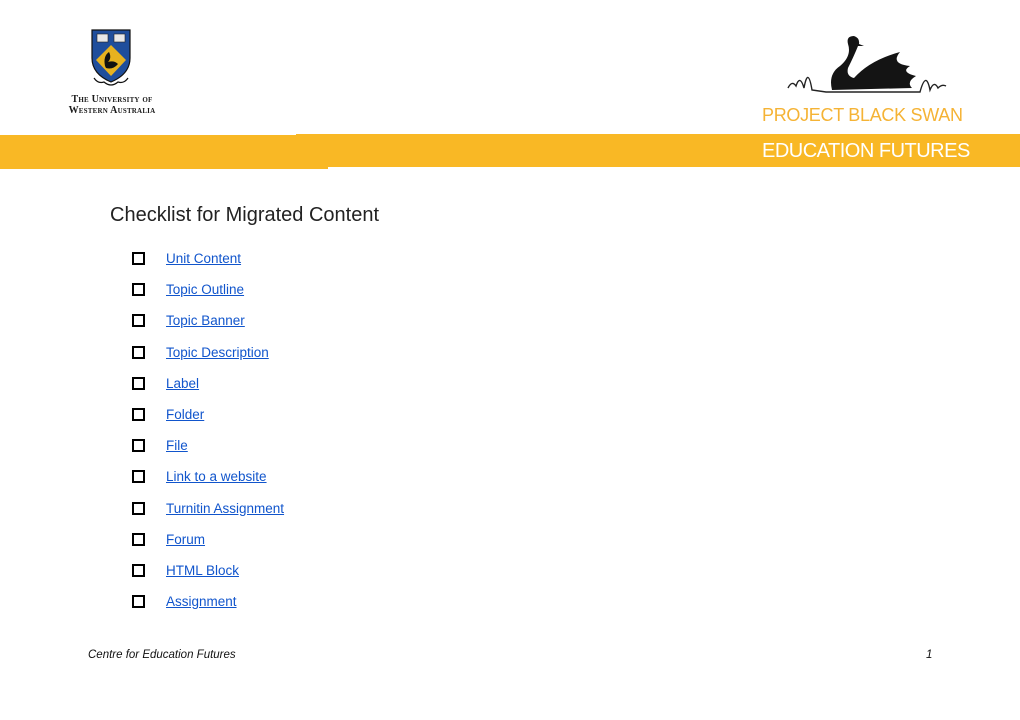  I want to click on uwa-crest-icon, so click(111, 57).